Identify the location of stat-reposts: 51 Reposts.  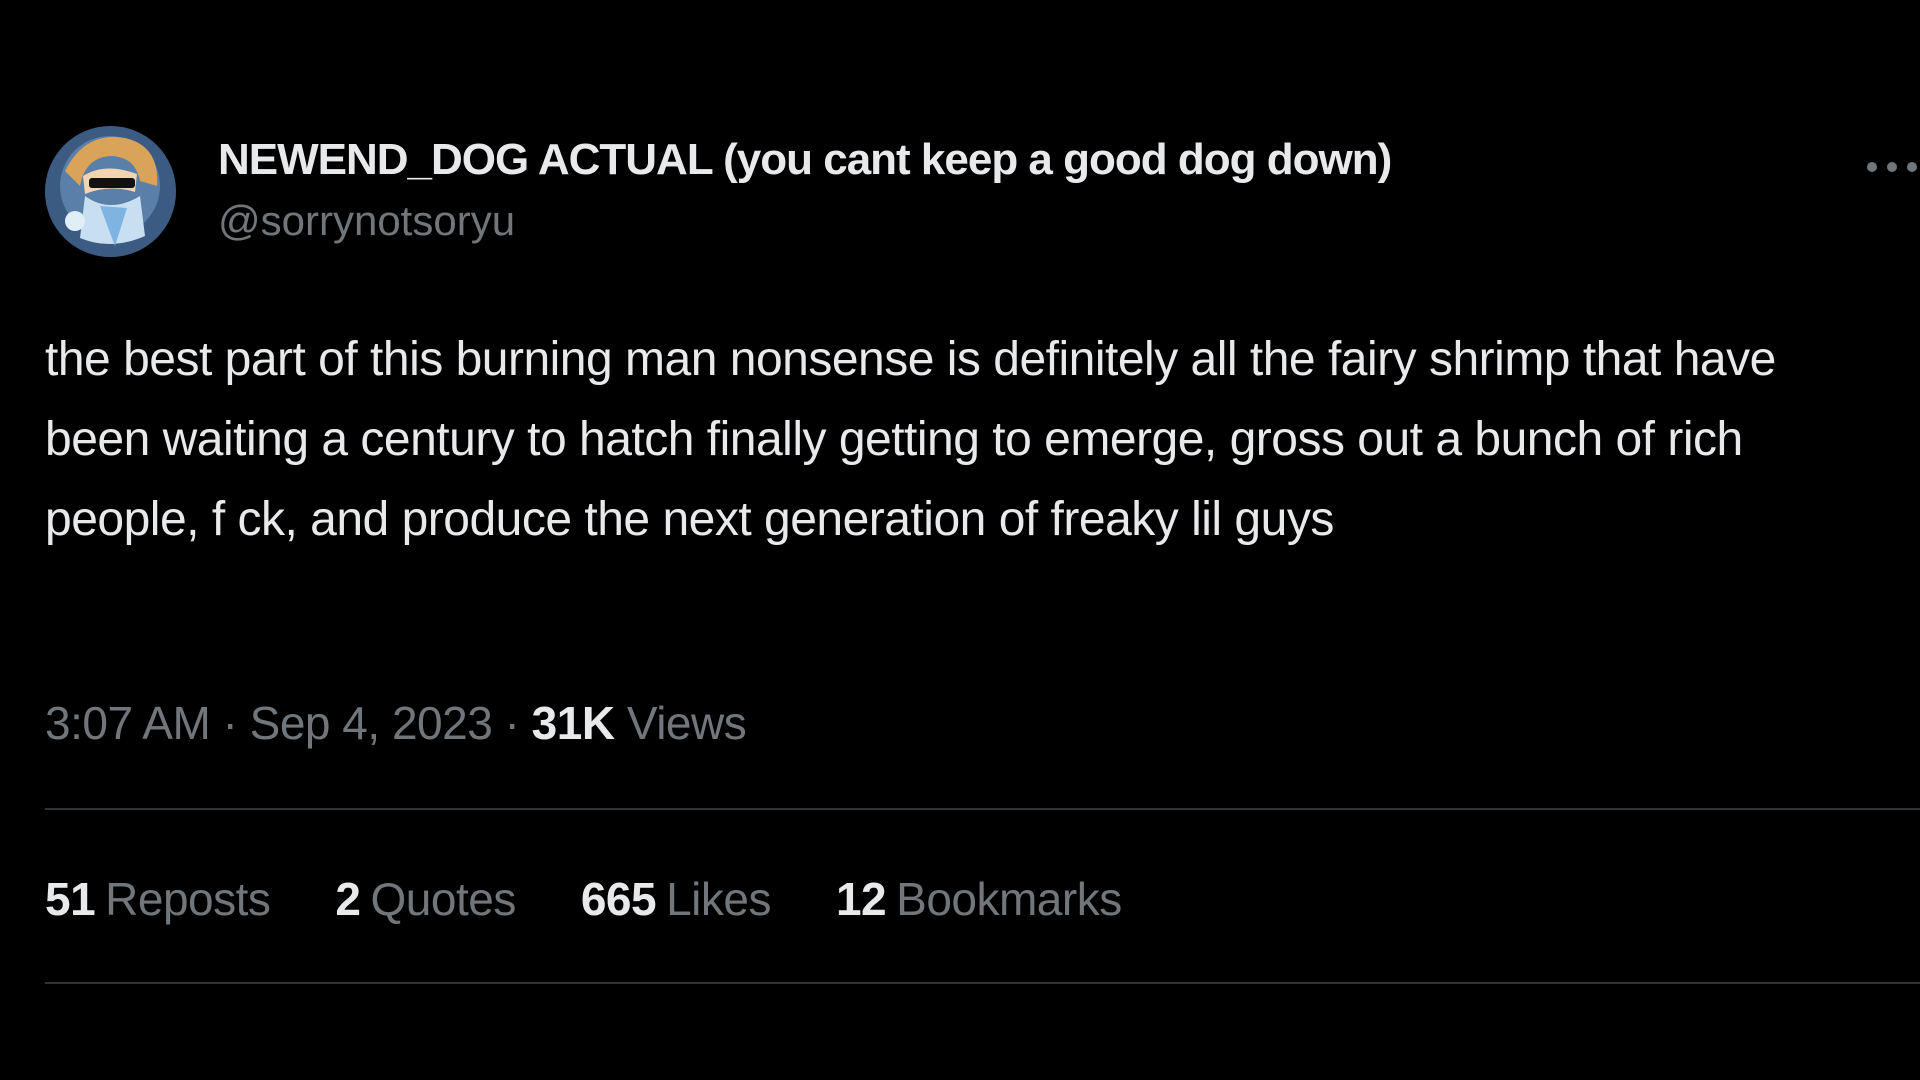
(158, 899).